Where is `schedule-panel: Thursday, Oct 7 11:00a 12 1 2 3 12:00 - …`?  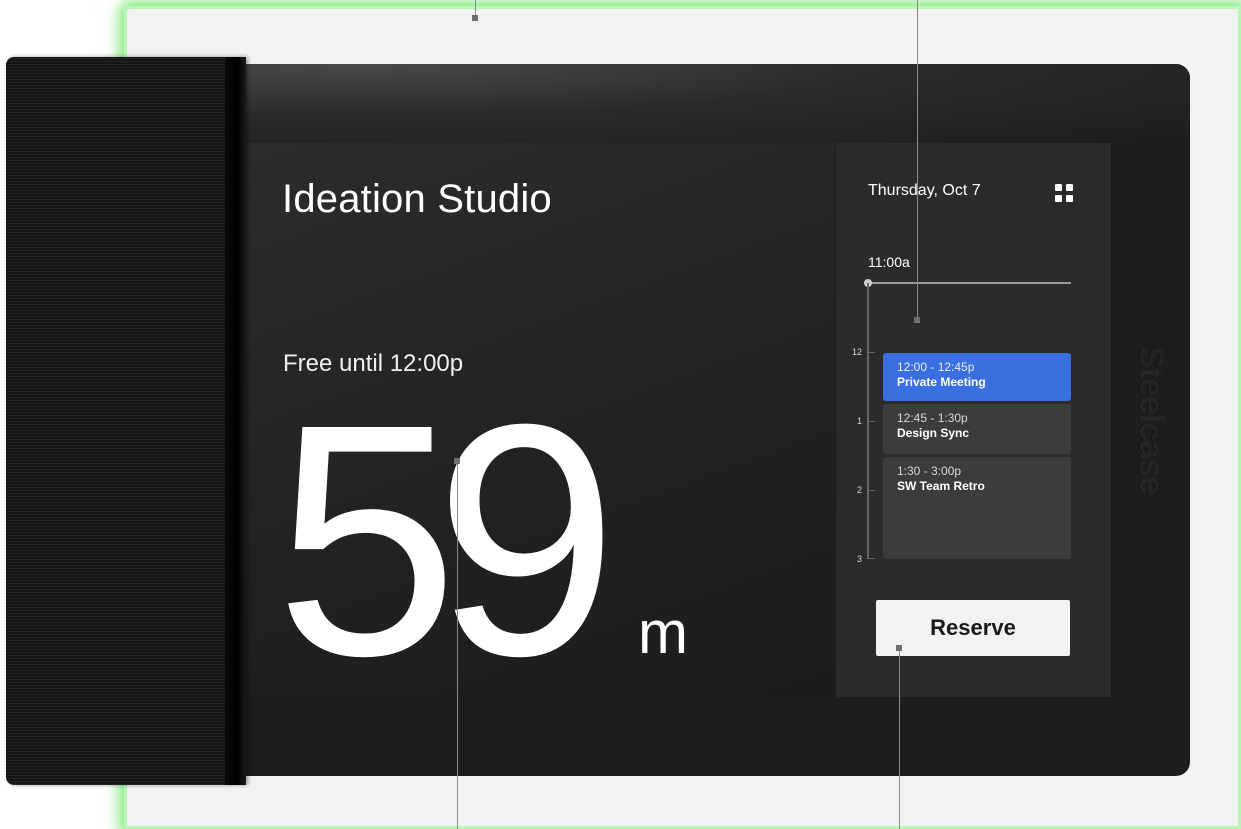 schedule-panel: Thursday, Oct 7 11:00a 12 1 2 3 12:00 - … is located at coordinates (973, 420).